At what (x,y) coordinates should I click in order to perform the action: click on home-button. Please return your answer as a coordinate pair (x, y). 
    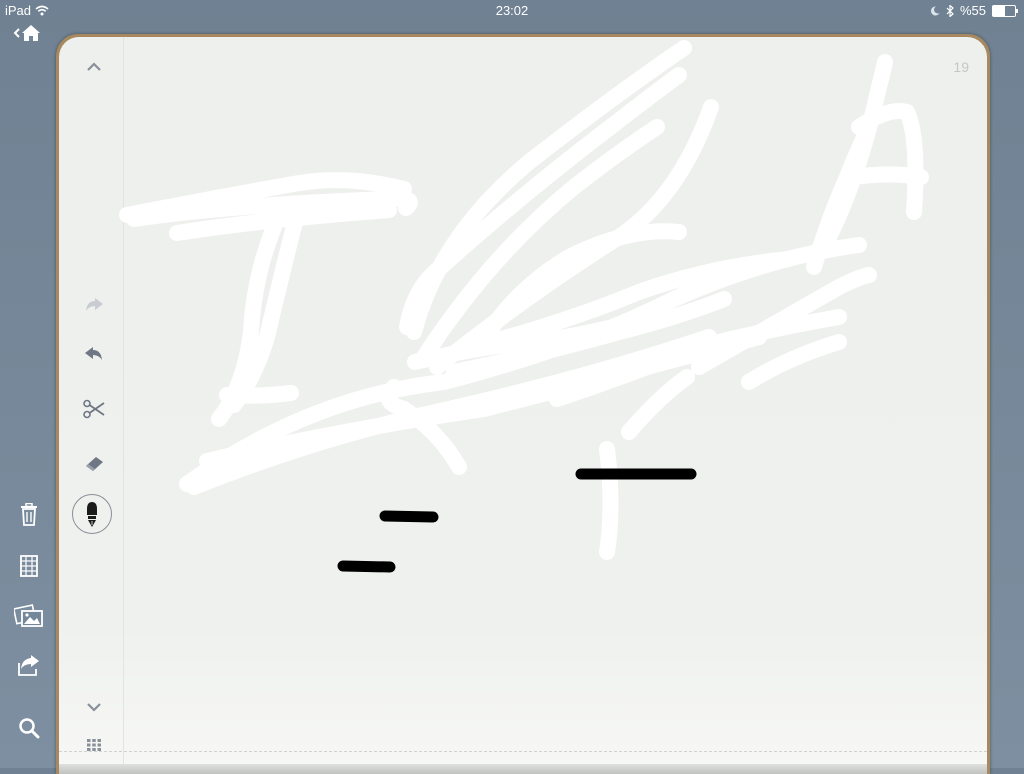
    Looking at the image, I should click on (29, 33).